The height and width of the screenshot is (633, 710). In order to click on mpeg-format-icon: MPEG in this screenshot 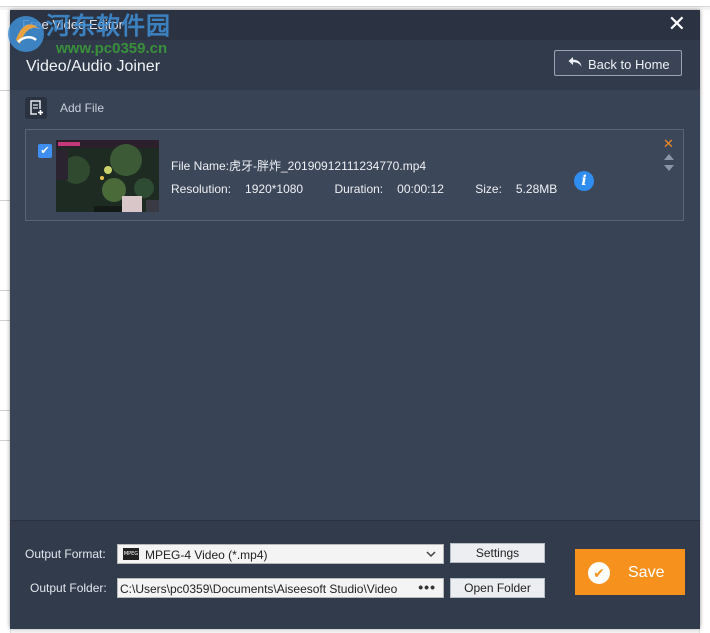, I will do `click(131, 554)`.